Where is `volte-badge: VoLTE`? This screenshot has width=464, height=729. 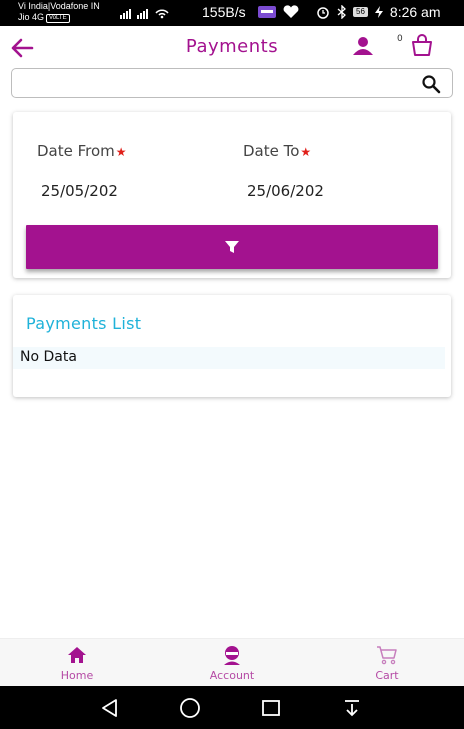
volte-badge: VoLTE is located at coordinates (58, 18).